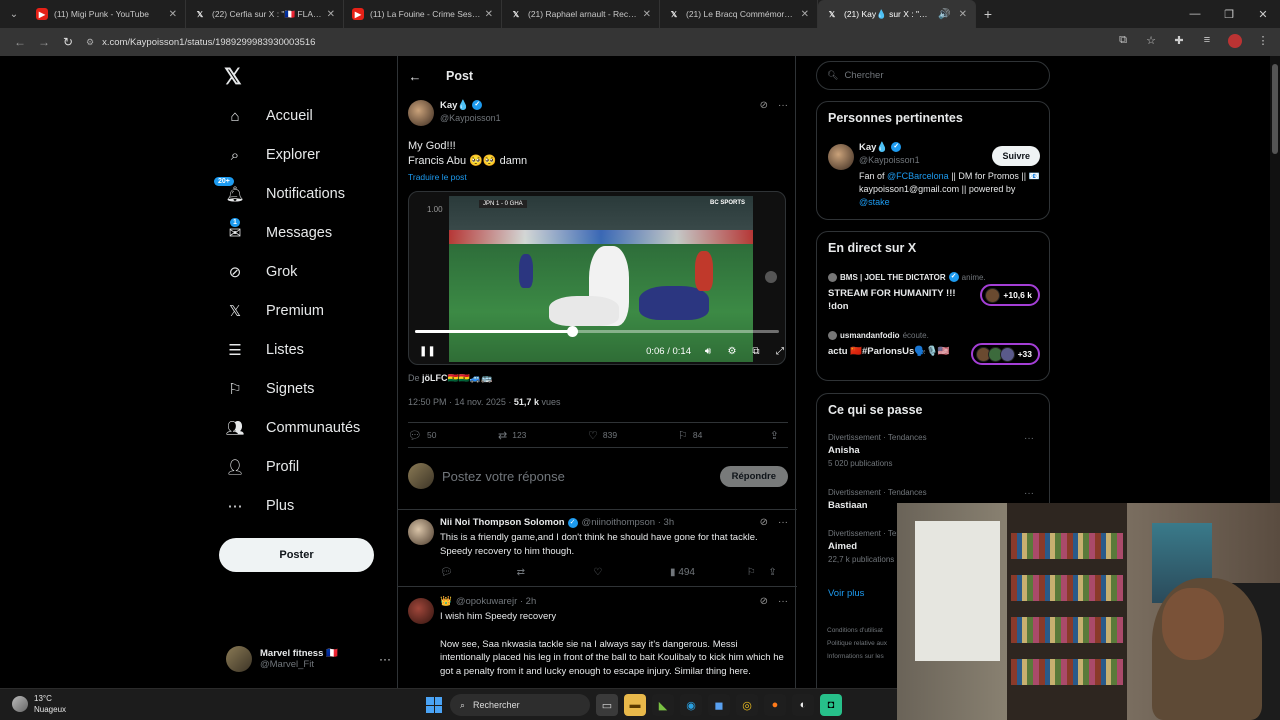  Describe the element at coordinates (39, 704) in the screenshot. I see `weather-widget: 13°C Nuageux` at that location.